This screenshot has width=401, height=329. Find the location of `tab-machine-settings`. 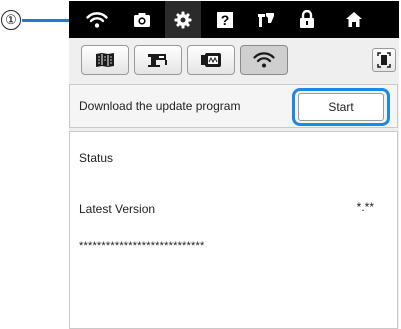

tab-machine-settings is located at coordinates (105, 60).